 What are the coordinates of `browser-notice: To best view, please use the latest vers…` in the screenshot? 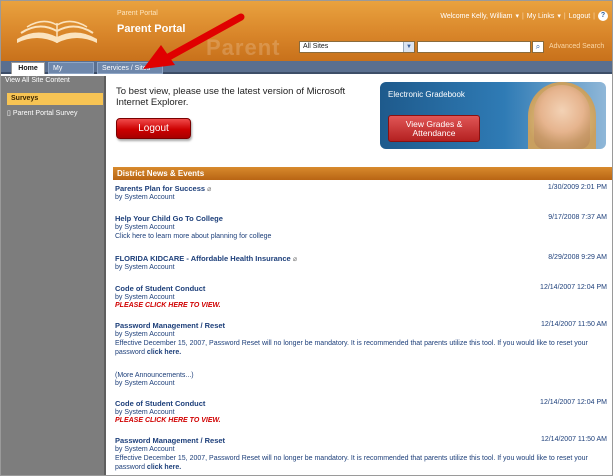 It's located at (231, 97).